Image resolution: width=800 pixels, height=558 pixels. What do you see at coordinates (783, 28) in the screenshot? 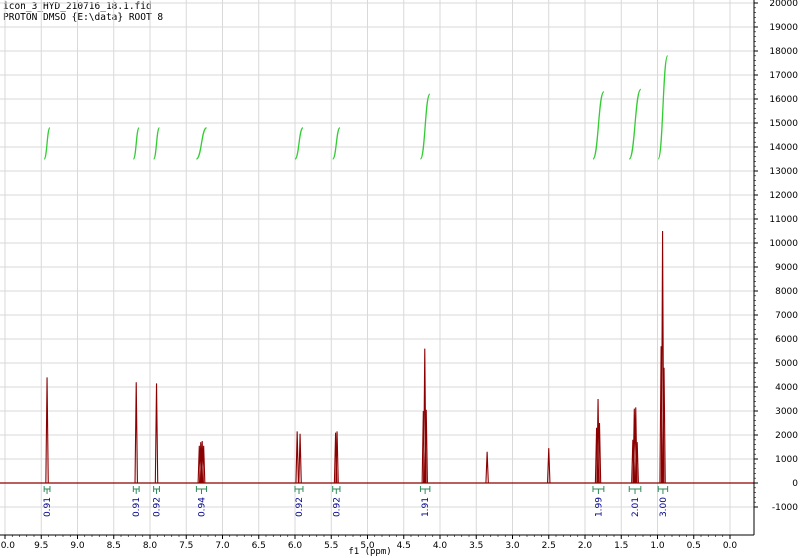
I see `y-tick-label: 19000` at bounding box center [783, 28].